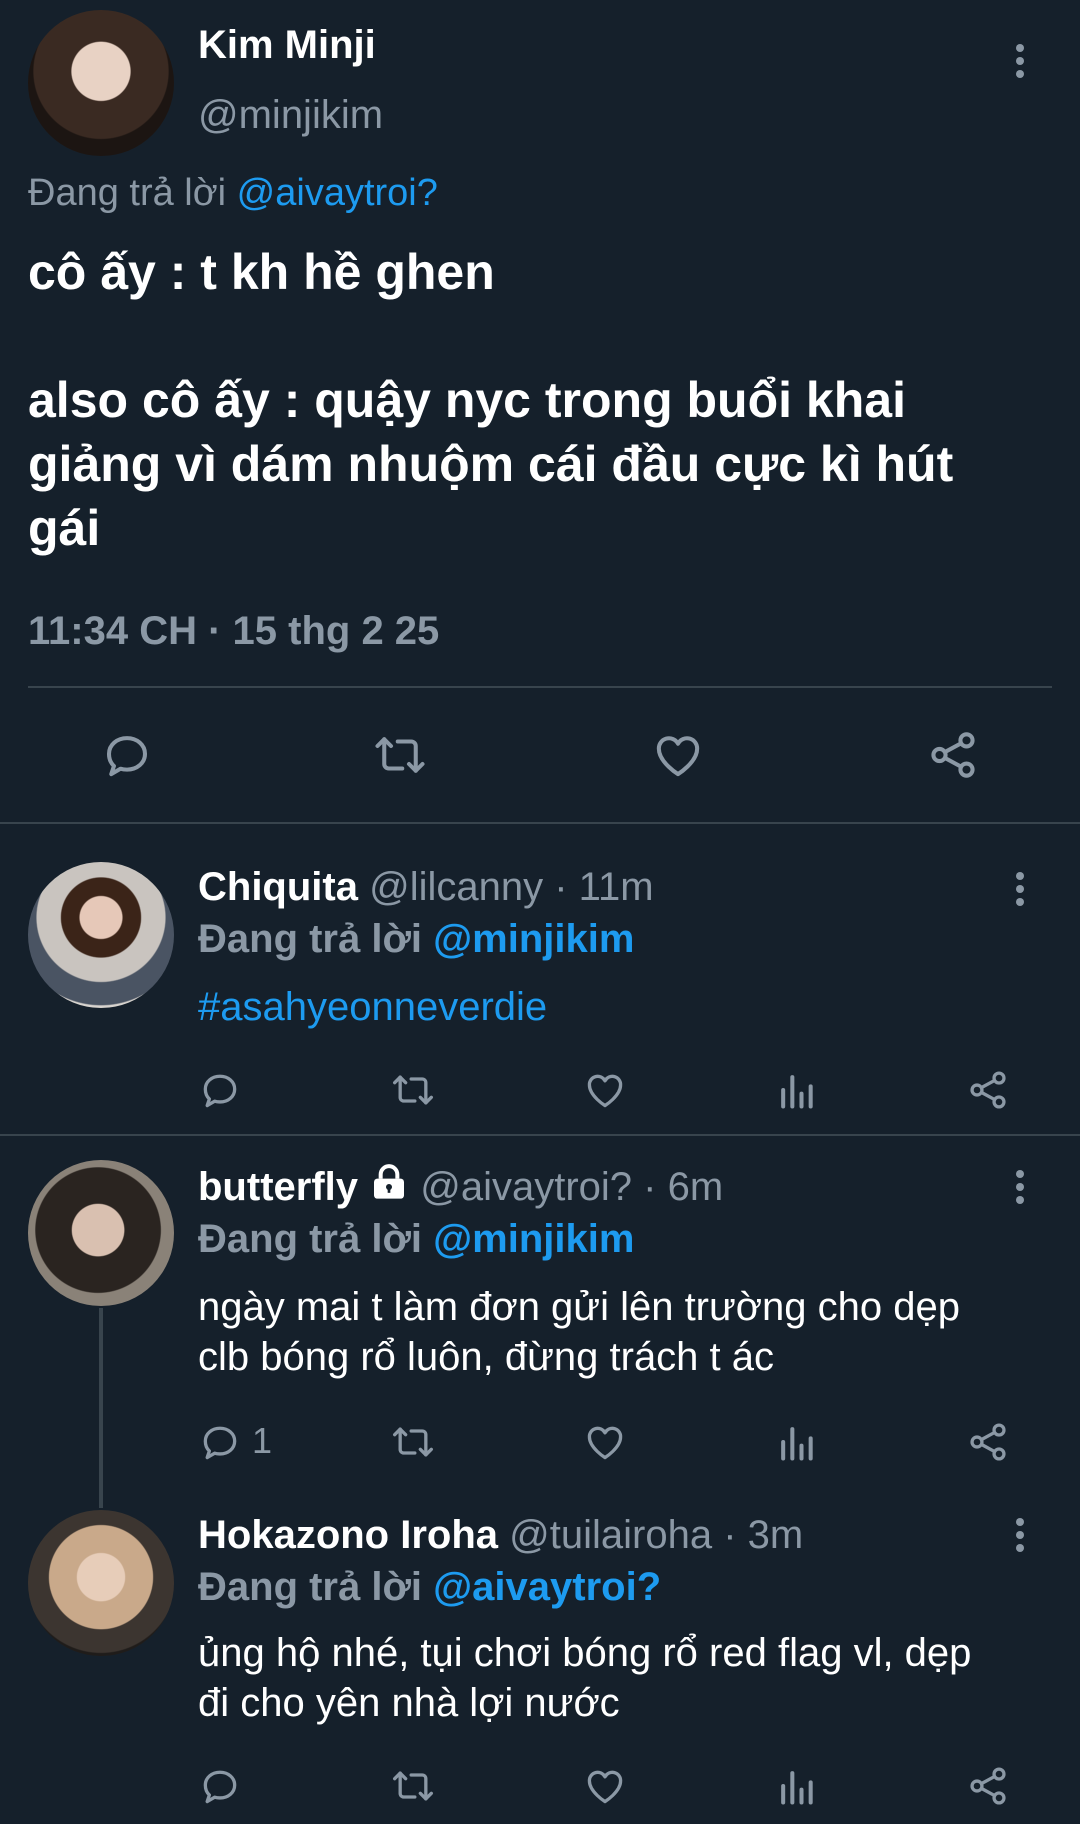 Image resolution: width=1080 pixels, height=1824 pixels. What do you see at coordinates (262, 1440) in the screenshot?
I see `reply-count: 1` at bounding box center [262, 1440].